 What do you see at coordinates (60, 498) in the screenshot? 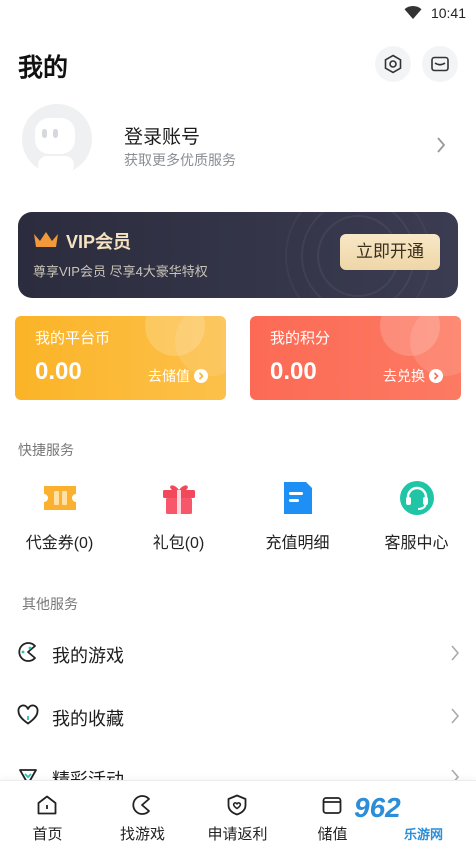
I see `voucher-icon` at bounding box center [60, 498].